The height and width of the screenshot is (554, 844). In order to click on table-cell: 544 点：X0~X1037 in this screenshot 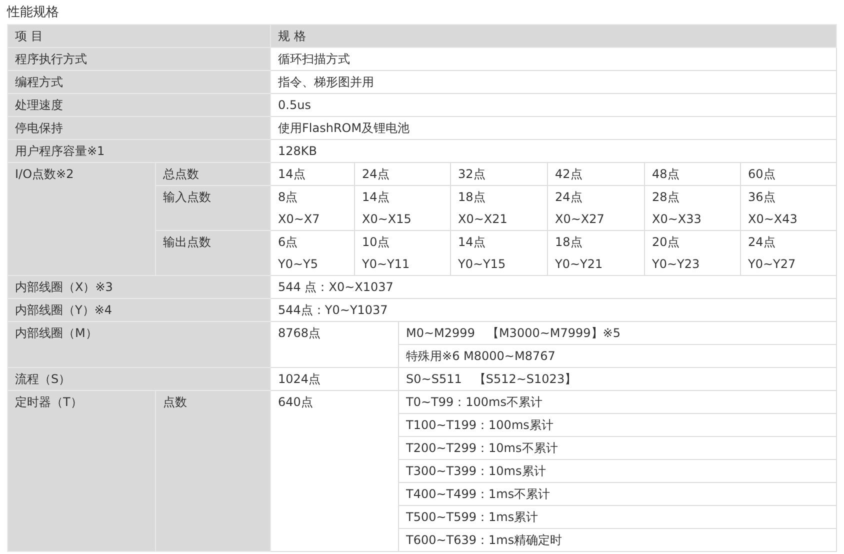, I will do `click(553, 287)`.